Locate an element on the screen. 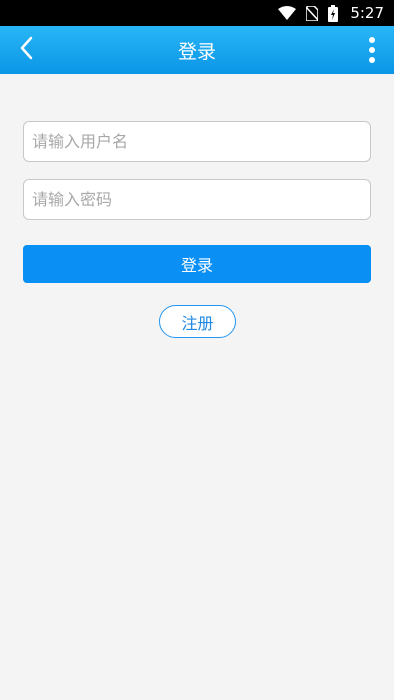  status-time: 5:27 is located at coordinates (367, 13).